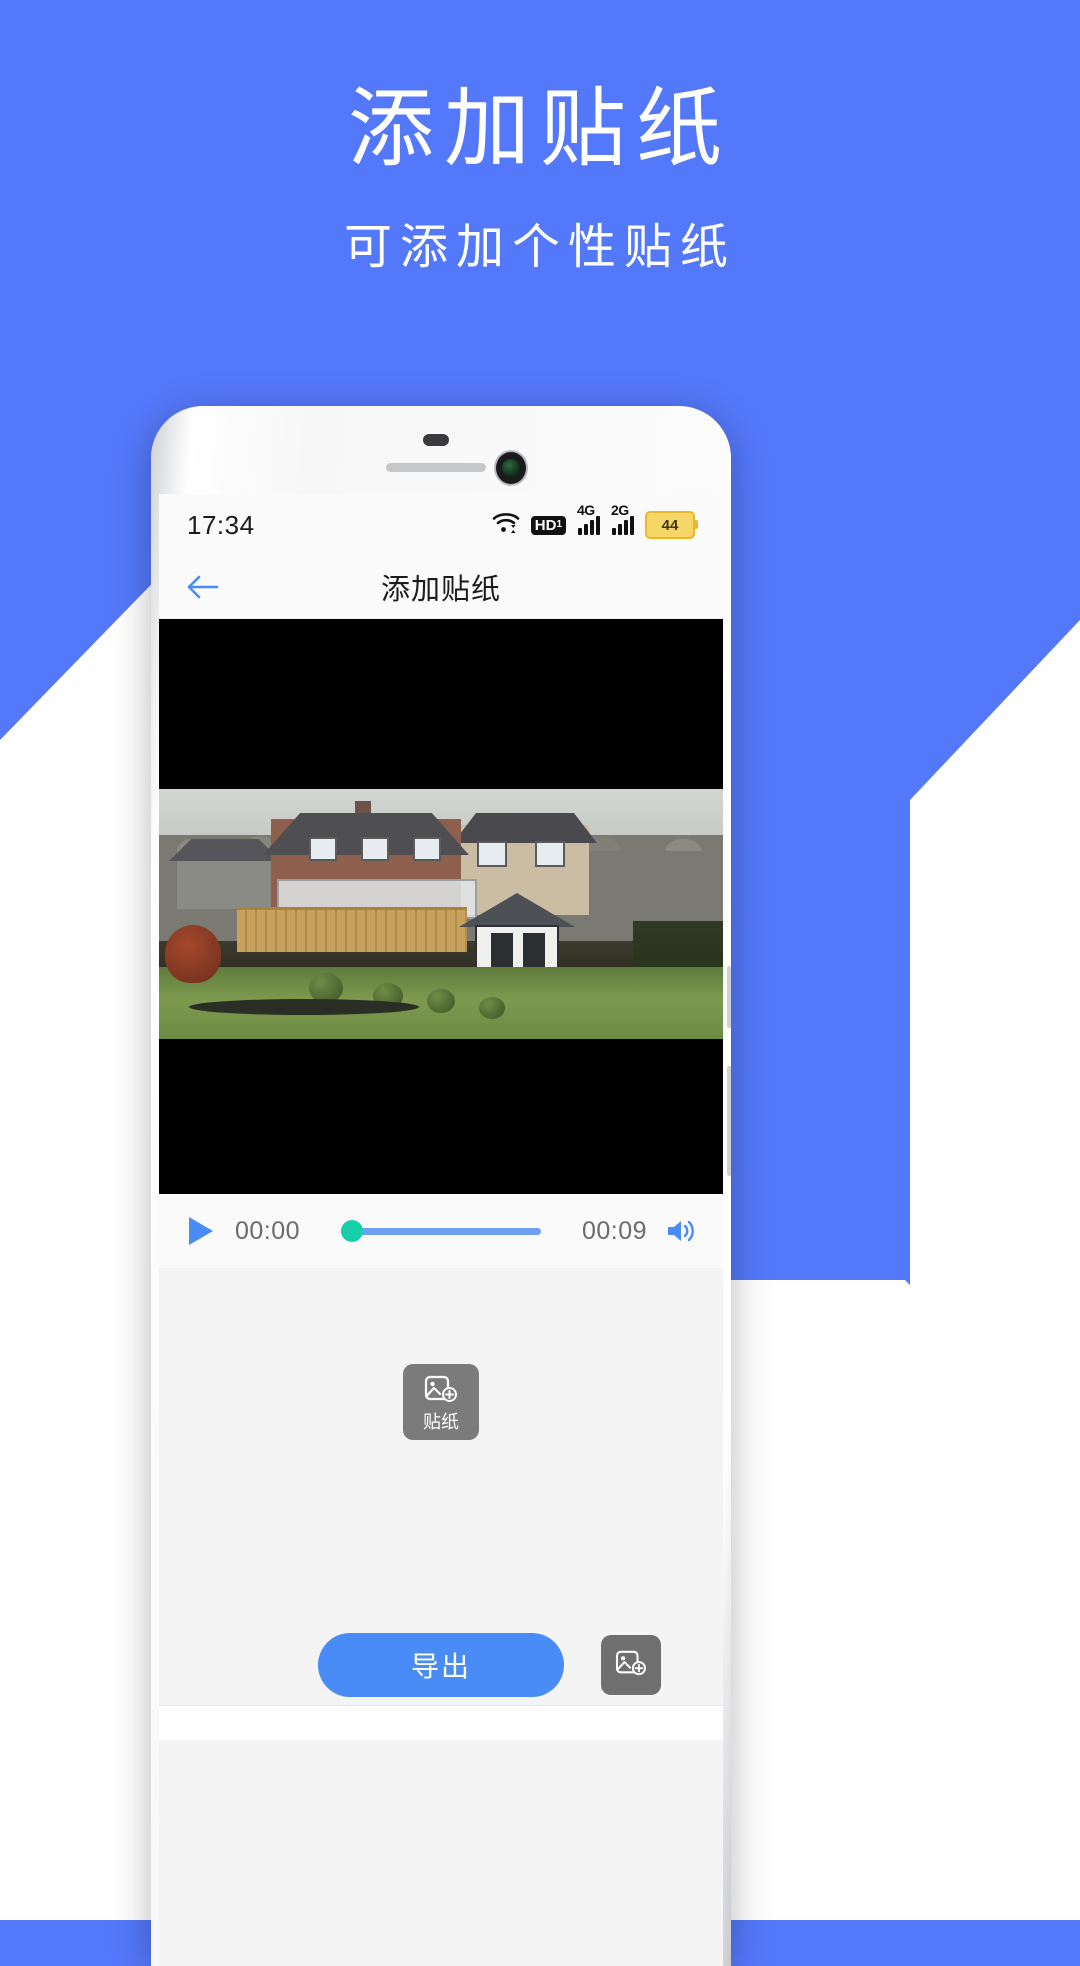  I want to click on hd-voice-icon: HD 1, so click(548, 525).